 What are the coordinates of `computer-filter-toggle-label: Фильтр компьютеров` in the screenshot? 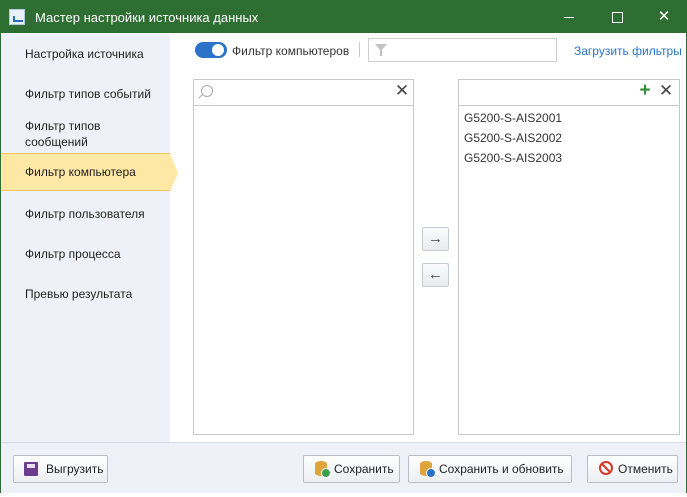 It's located at (291, 51).